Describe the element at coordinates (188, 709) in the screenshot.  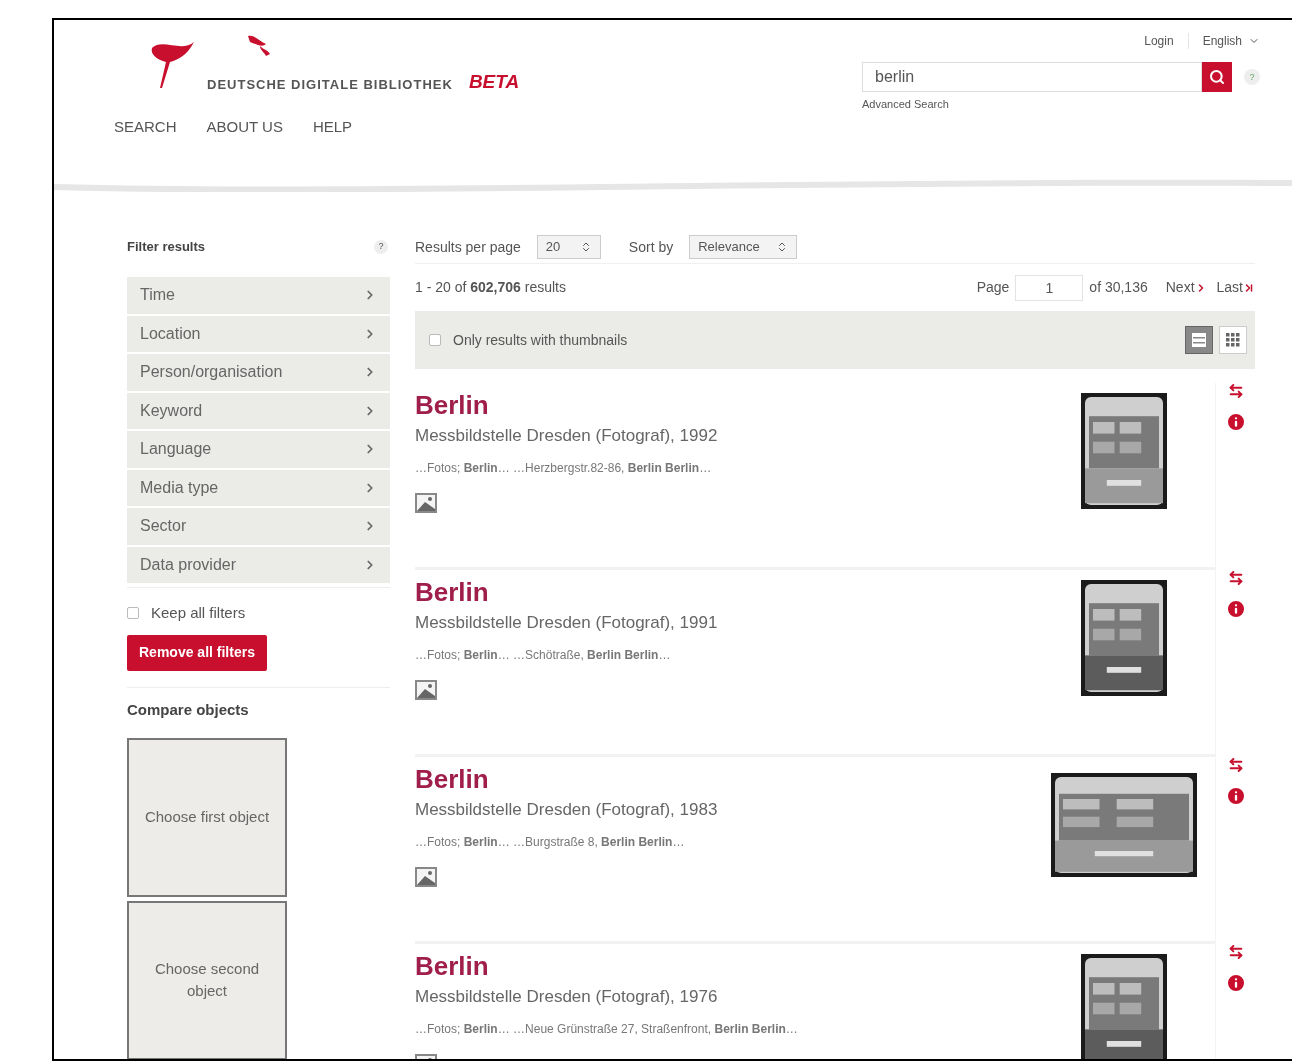
I see `compare-title: Compare objects` at that location.